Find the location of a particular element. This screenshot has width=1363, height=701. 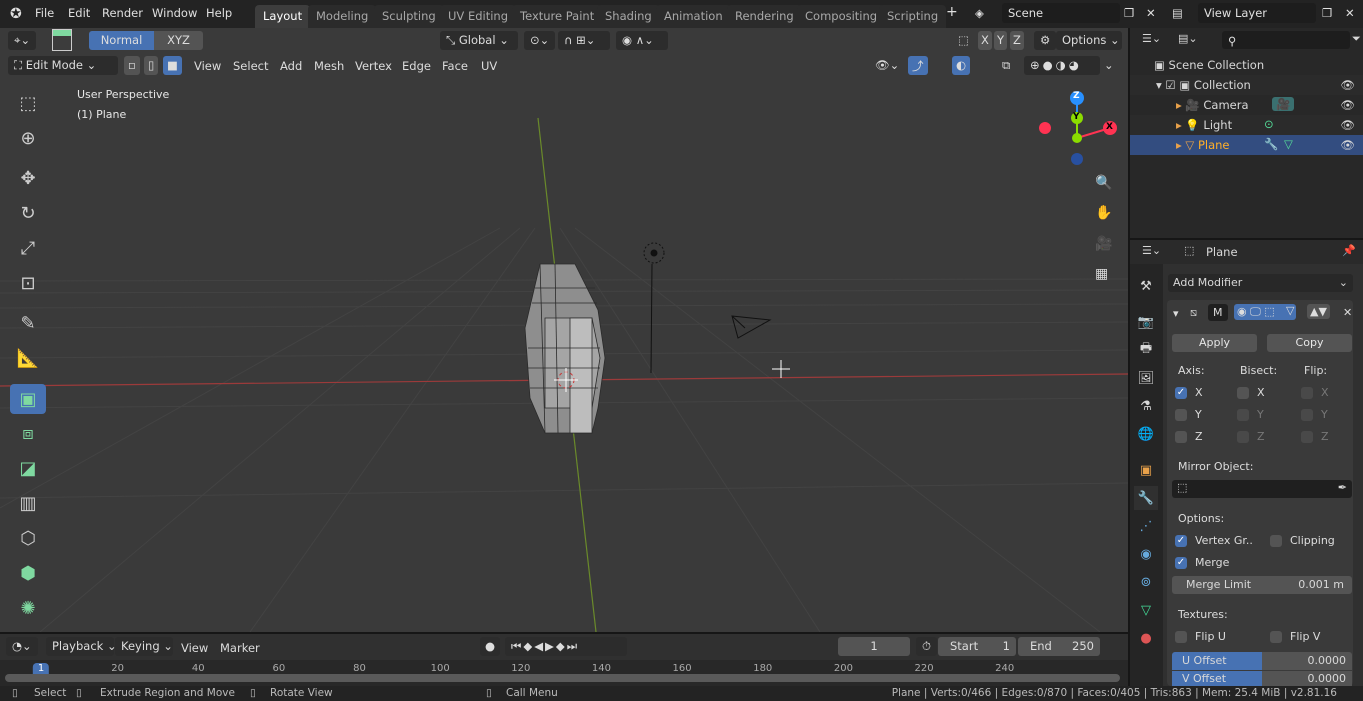

rotate-tool: ↻ is located at coordinates (28, 213).